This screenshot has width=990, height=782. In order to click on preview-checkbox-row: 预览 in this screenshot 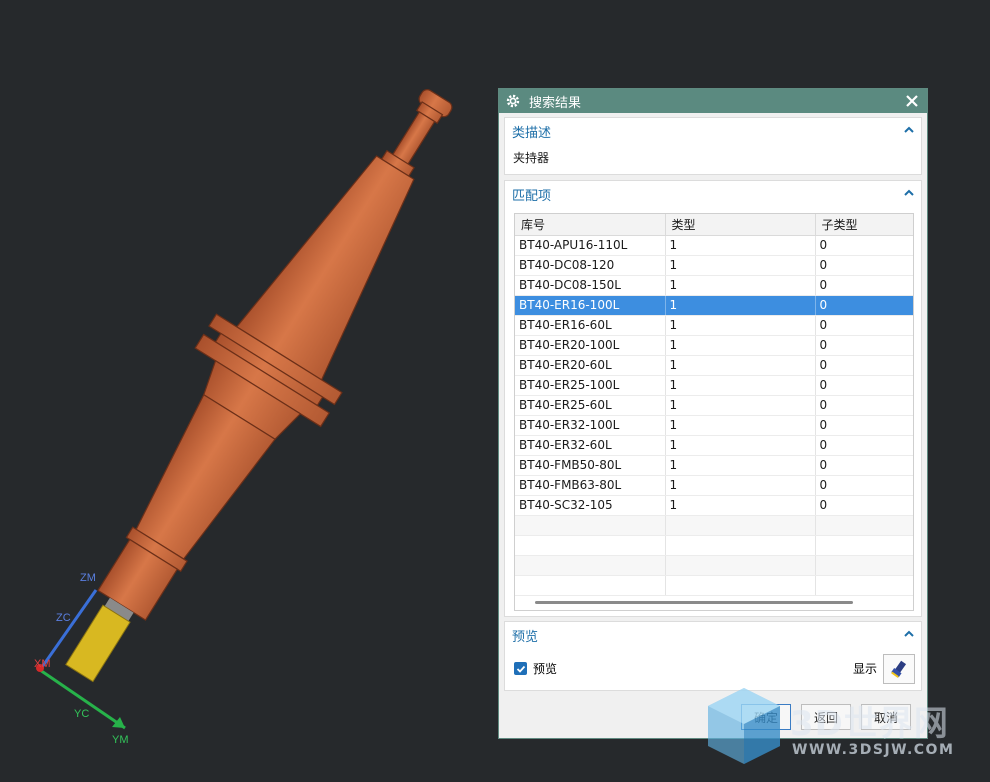, I will do `click(535, 668)`.